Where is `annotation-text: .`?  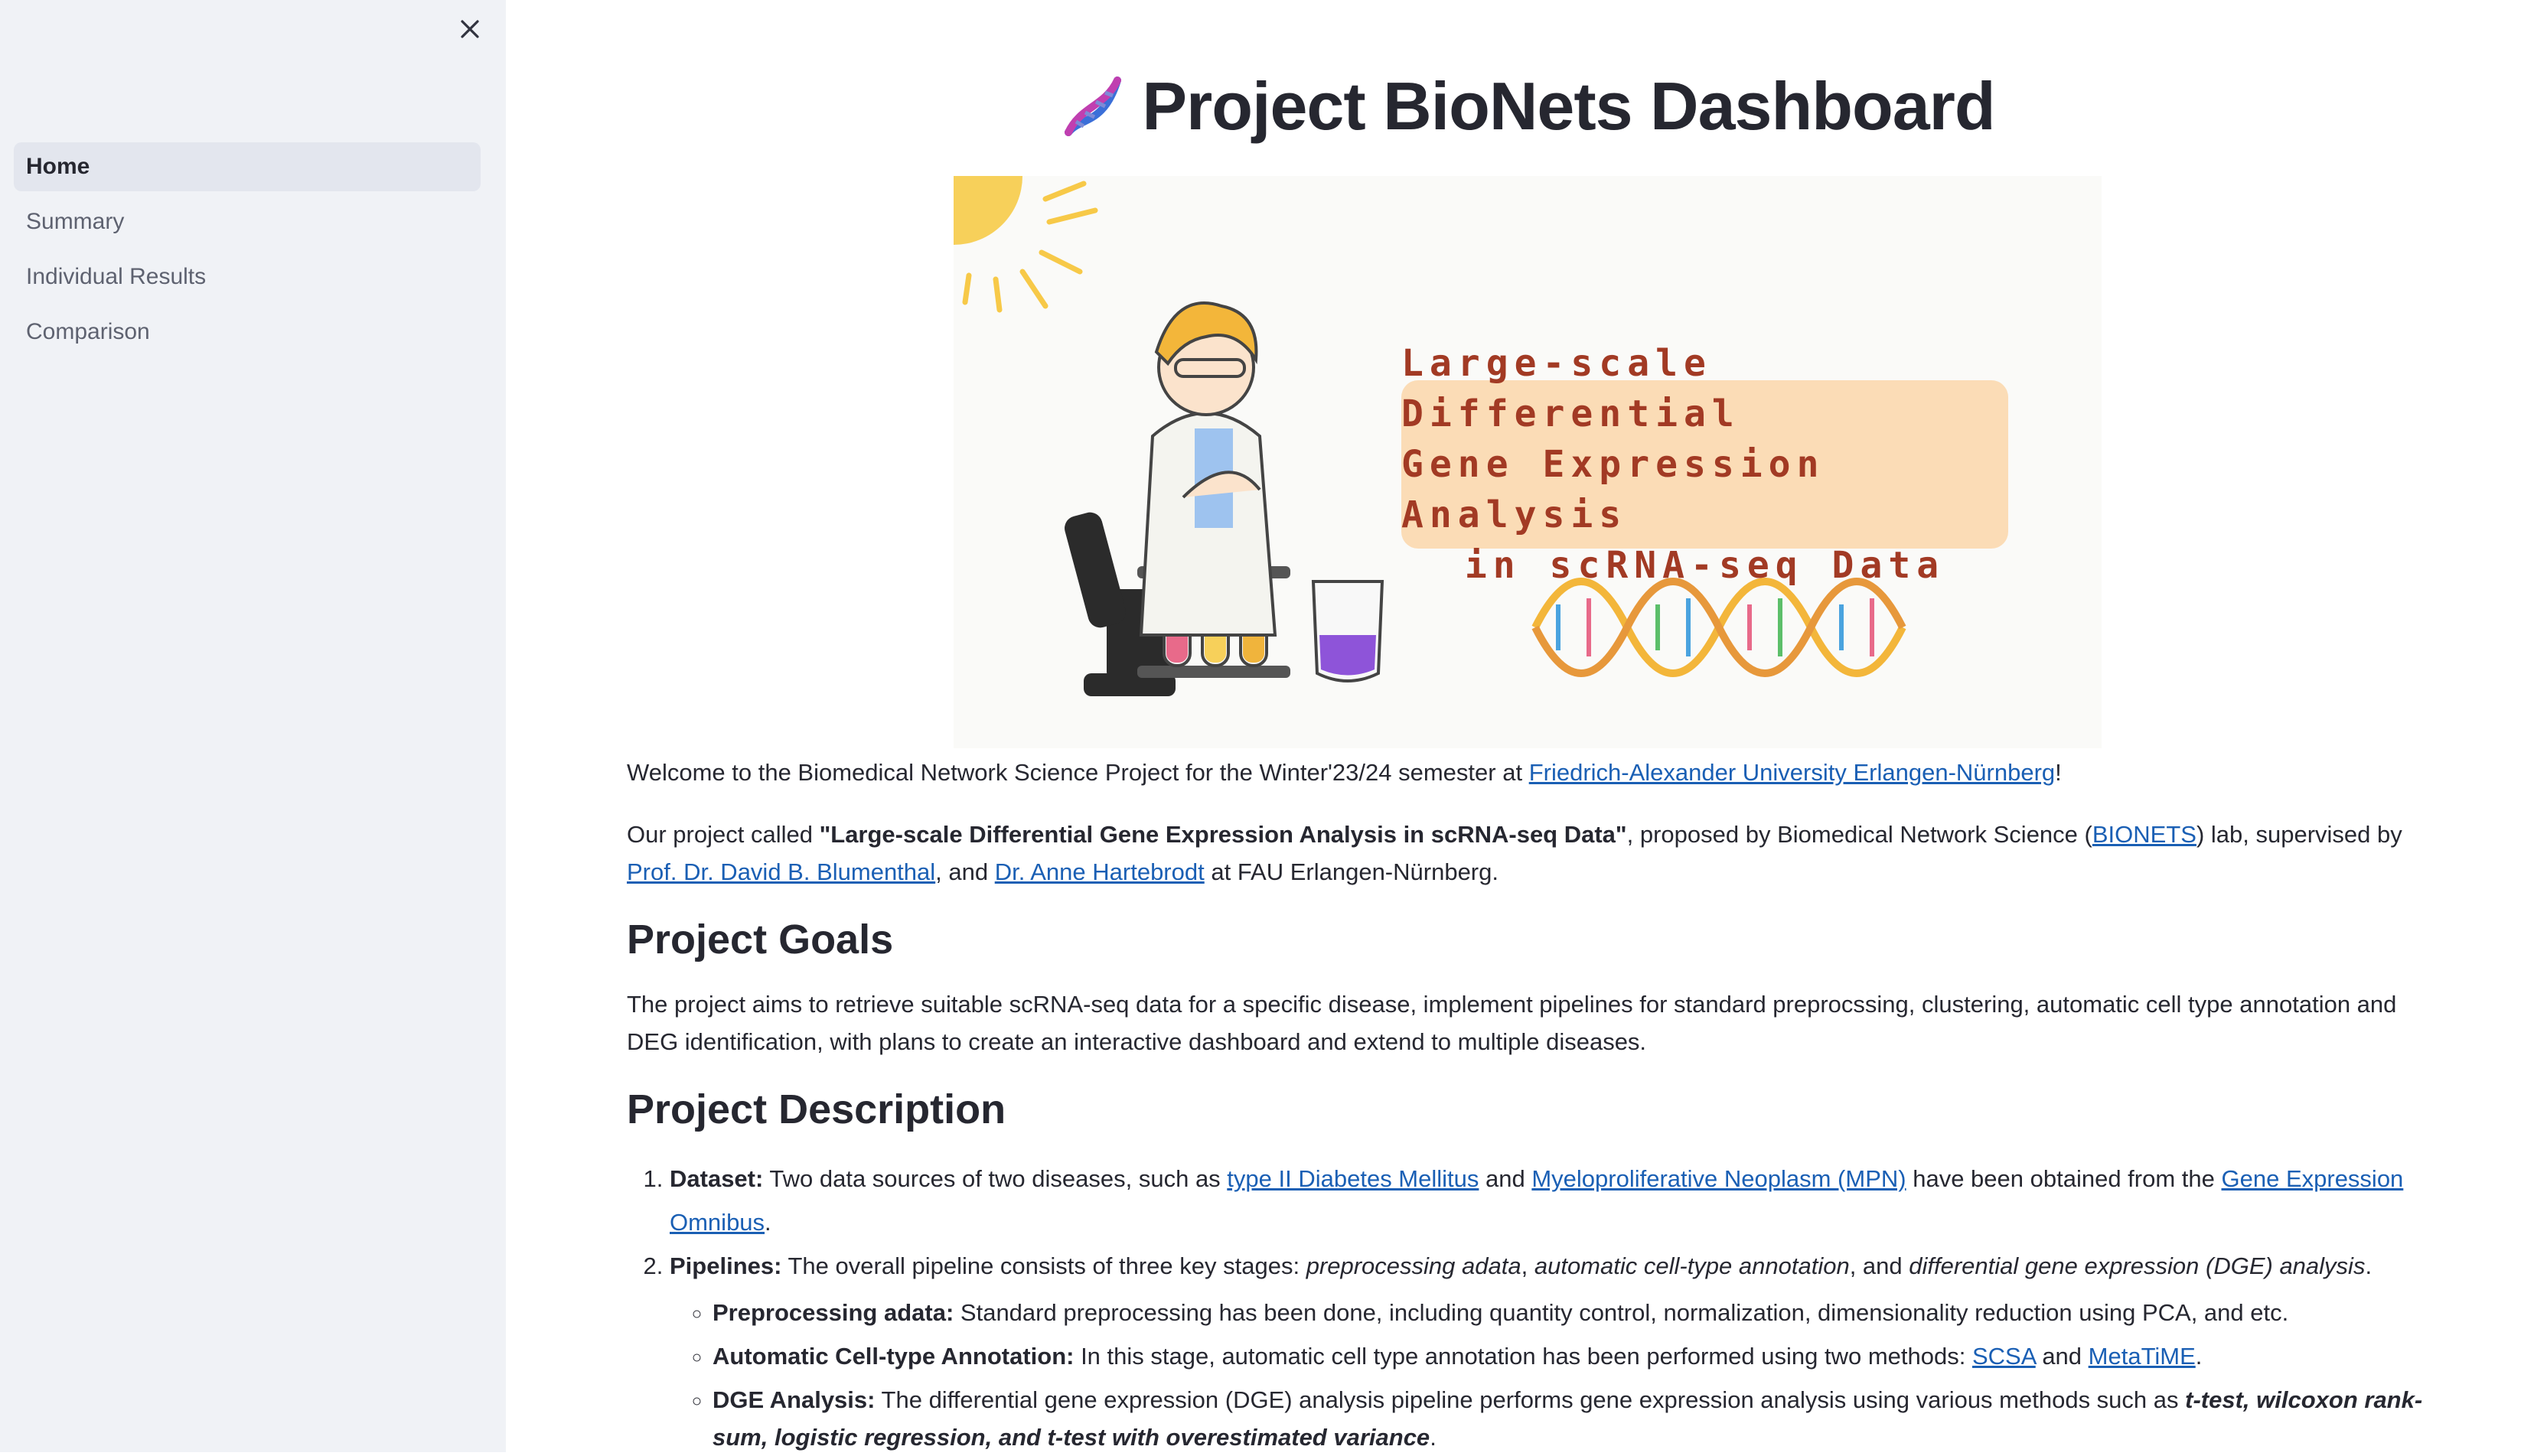
annotation-text: . is located at coordinates (2199, 1356).